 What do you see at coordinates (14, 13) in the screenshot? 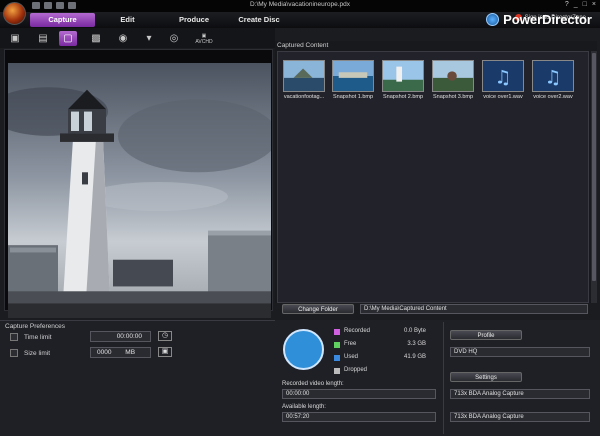
I see `app-logo` at bounding box center [14, 13].